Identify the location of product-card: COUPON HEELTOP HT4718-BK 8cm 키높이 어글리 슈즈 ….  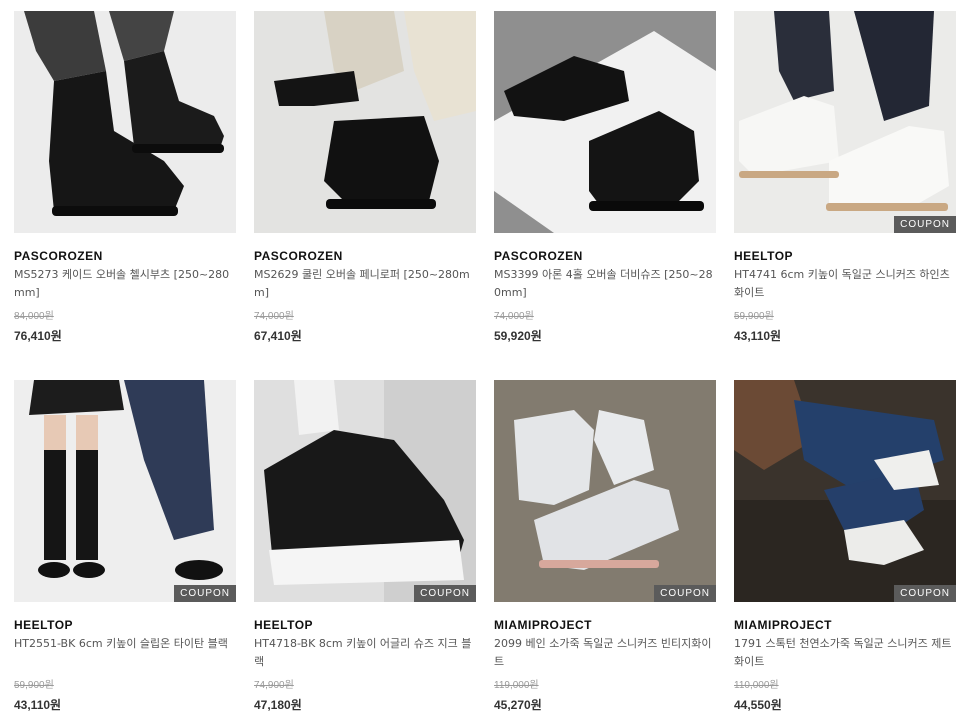
(365, 546).